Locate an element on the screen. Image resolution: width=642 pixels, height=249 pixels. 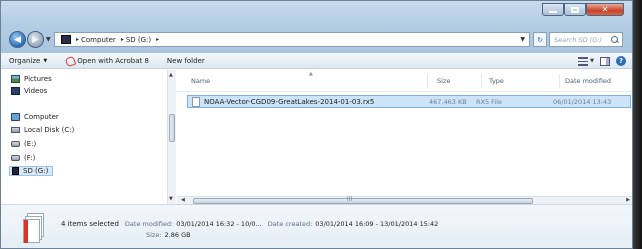
forward-arrow-icon: ▶ is located at coordinates (35, 39).